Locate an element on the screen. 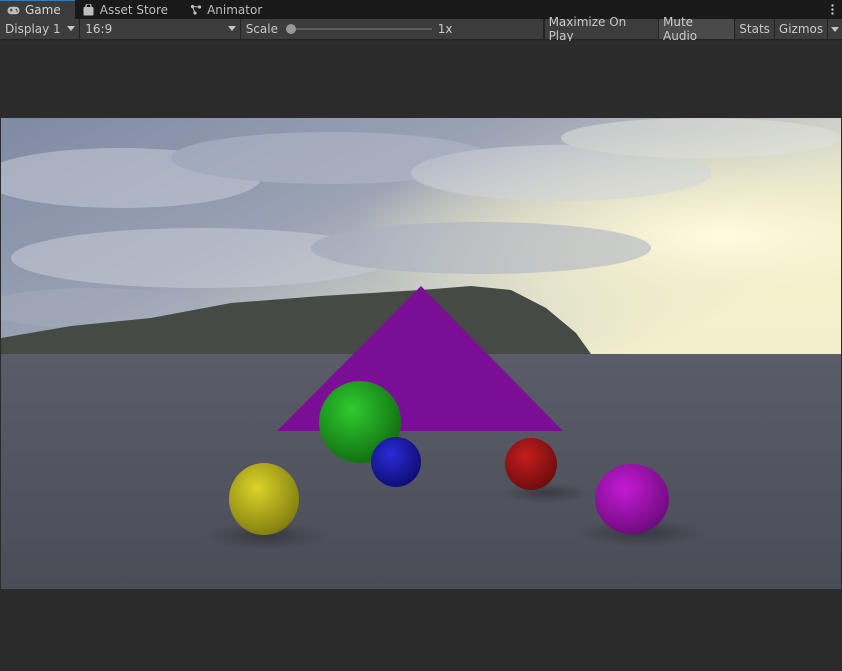  purple-sphere is located at coordinates (632, 499).